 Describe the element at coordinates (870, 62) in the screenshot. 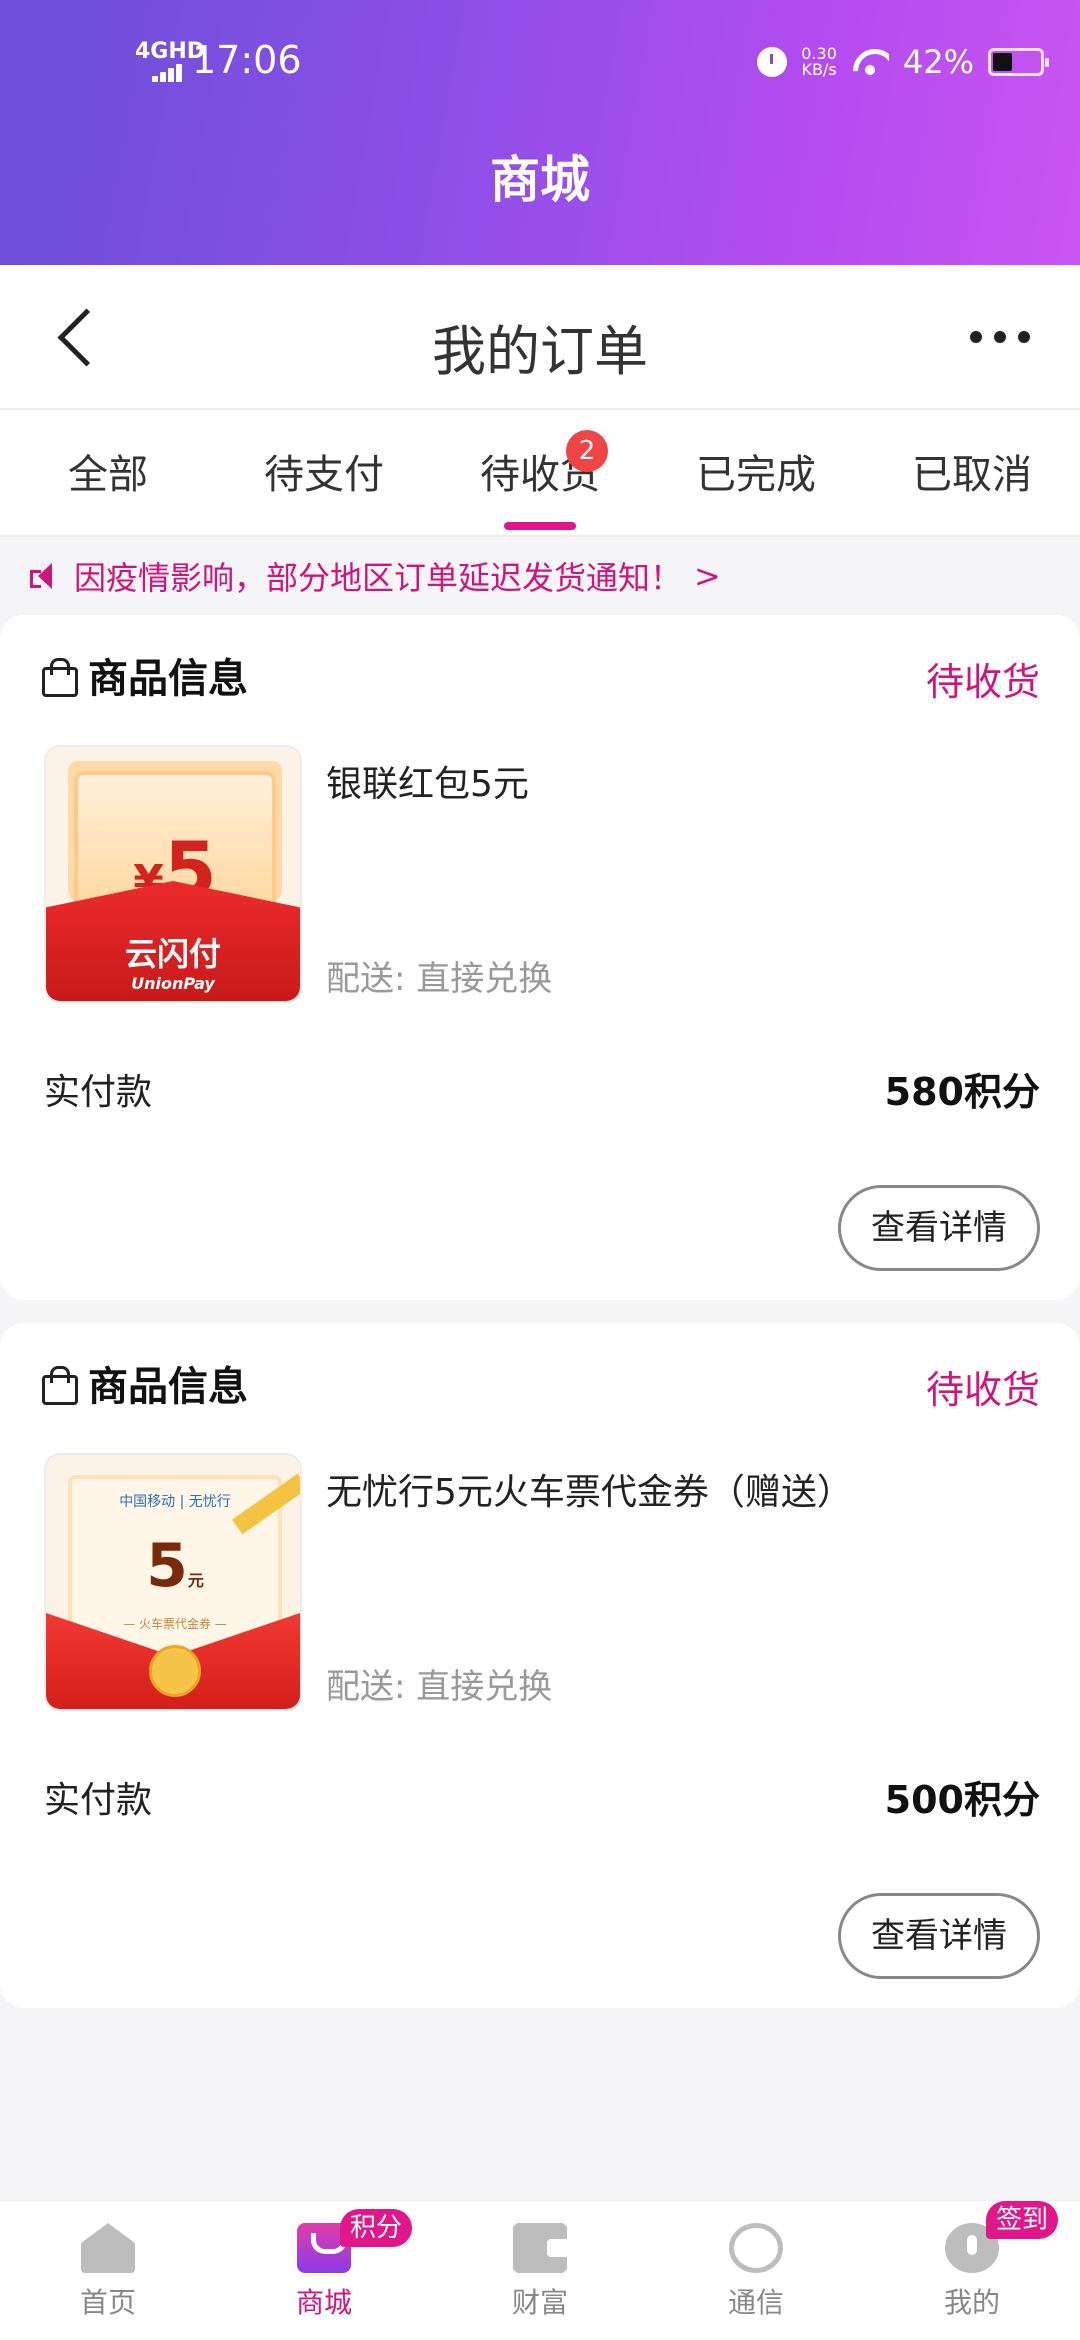

I see `wifi-icon` at that location.